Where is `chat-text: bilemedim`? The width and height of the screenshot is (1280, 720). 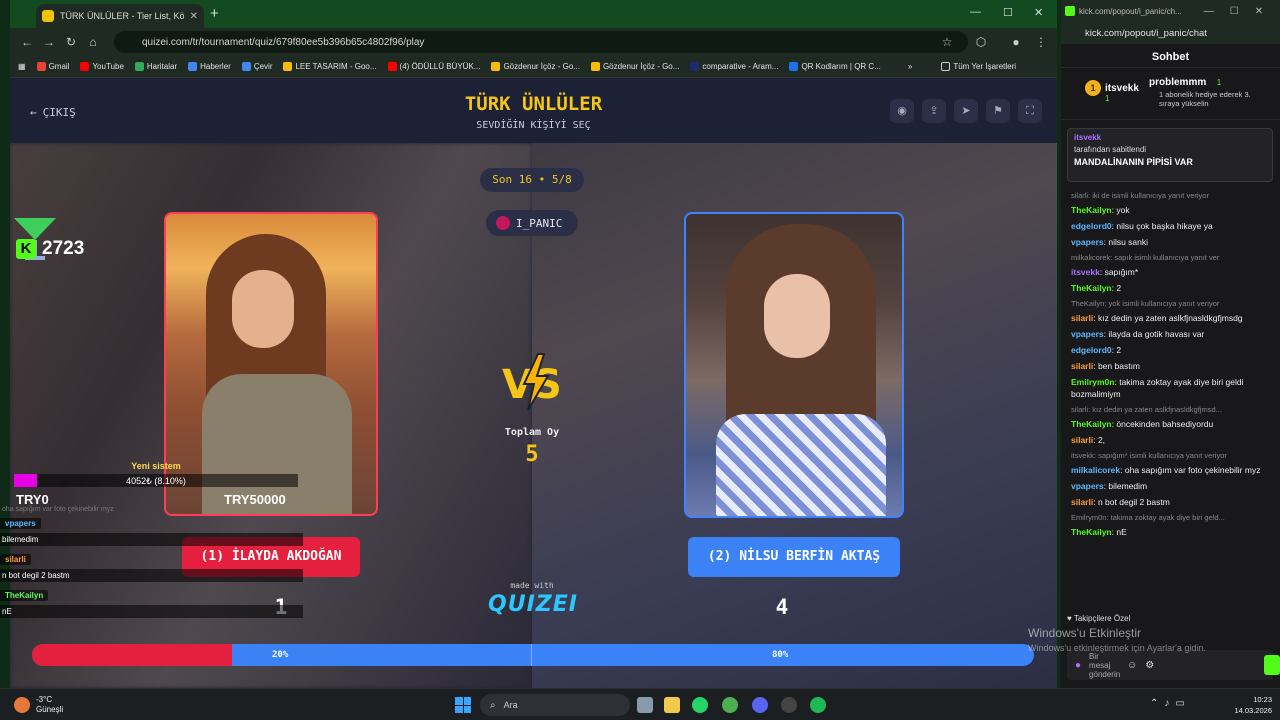
chat-text: bilemedim is located at coordinates (1128, 486).